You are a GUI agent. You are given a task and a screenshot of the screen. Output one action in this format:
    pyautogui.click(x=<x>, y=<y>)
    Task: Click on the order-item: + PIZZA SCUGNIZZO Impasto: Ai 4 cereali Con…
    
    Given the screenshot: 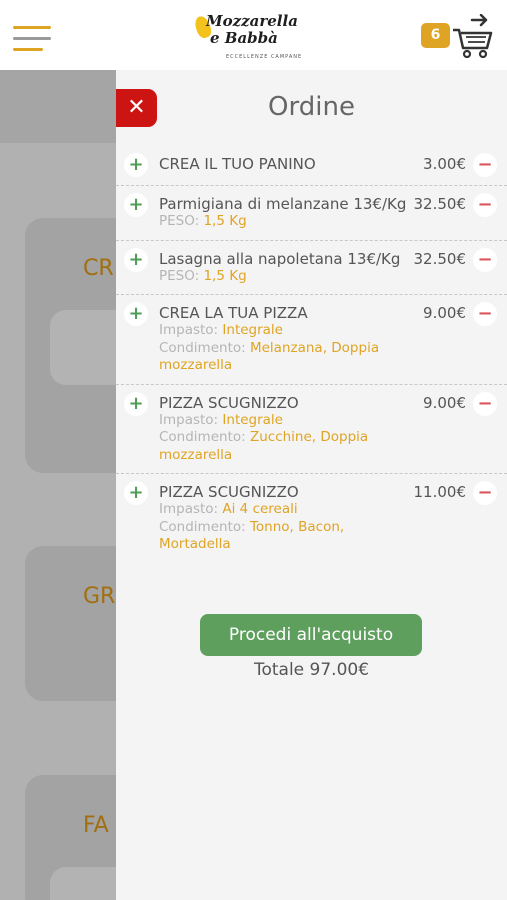 What is the action you would take?
    pyautogui.click(x=311, y=518)
    